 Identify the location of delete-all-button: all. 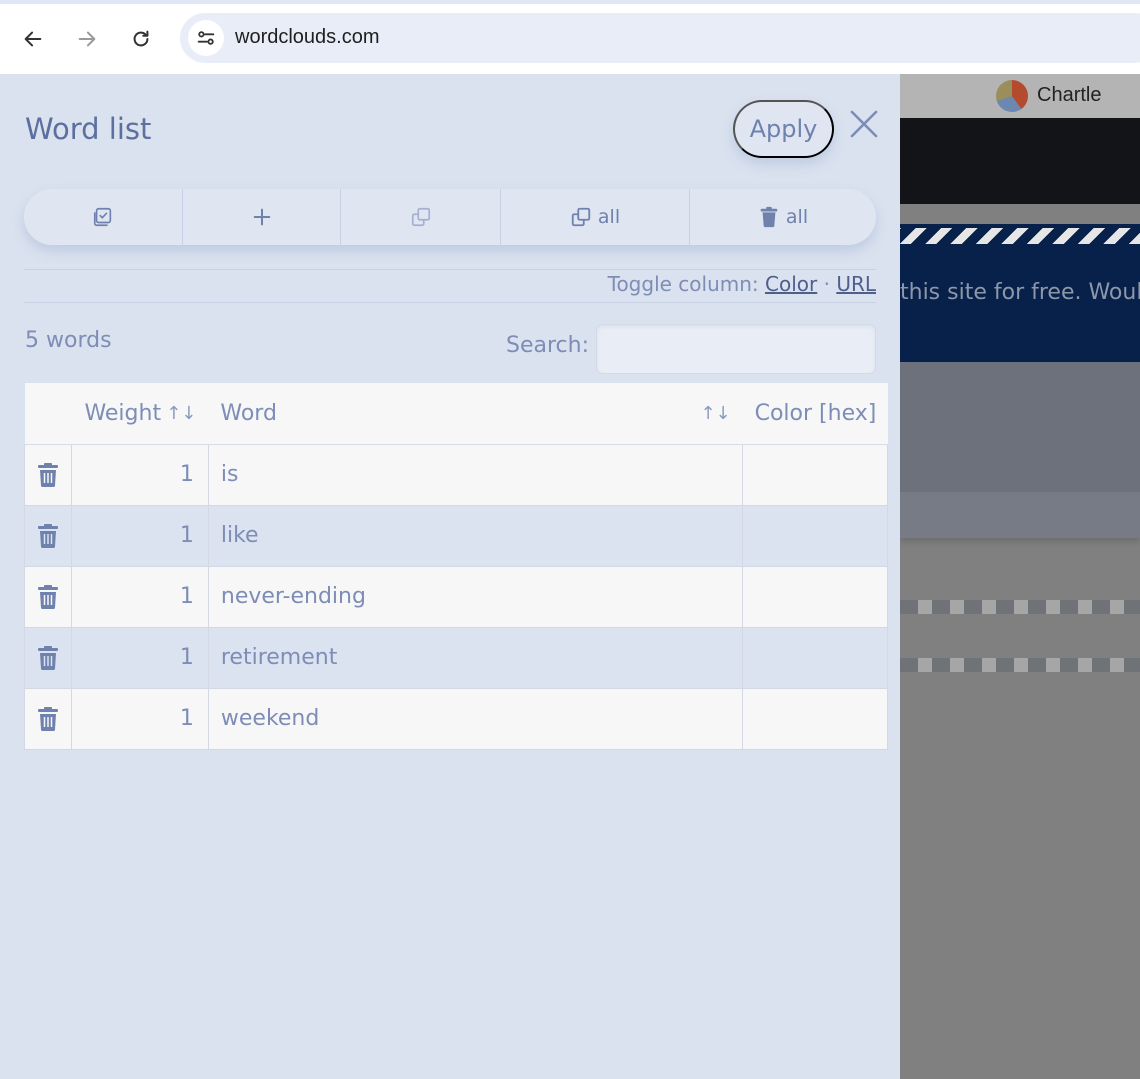
(783, 217).